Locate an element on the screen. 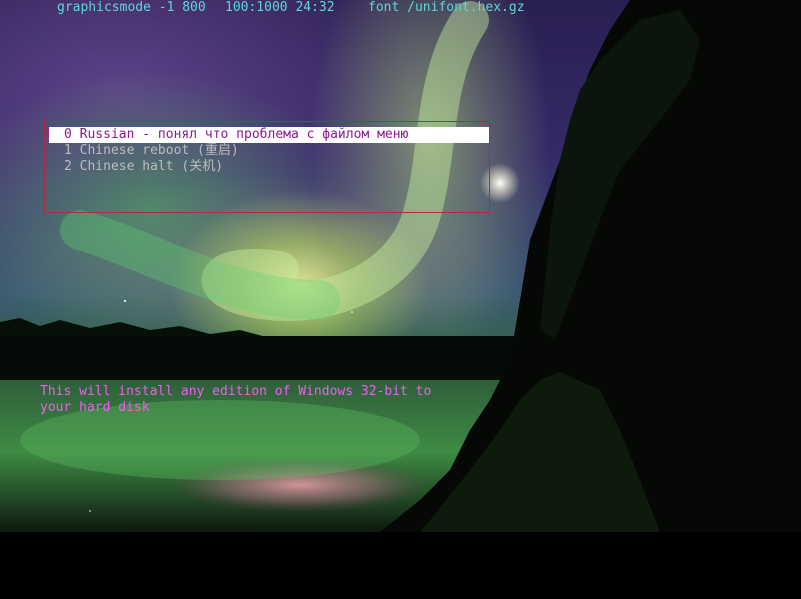 The image size is (801, 599). menu-item-chinese-halt: 2 Chinese halt (关机) is located at coordinates (269, 167).